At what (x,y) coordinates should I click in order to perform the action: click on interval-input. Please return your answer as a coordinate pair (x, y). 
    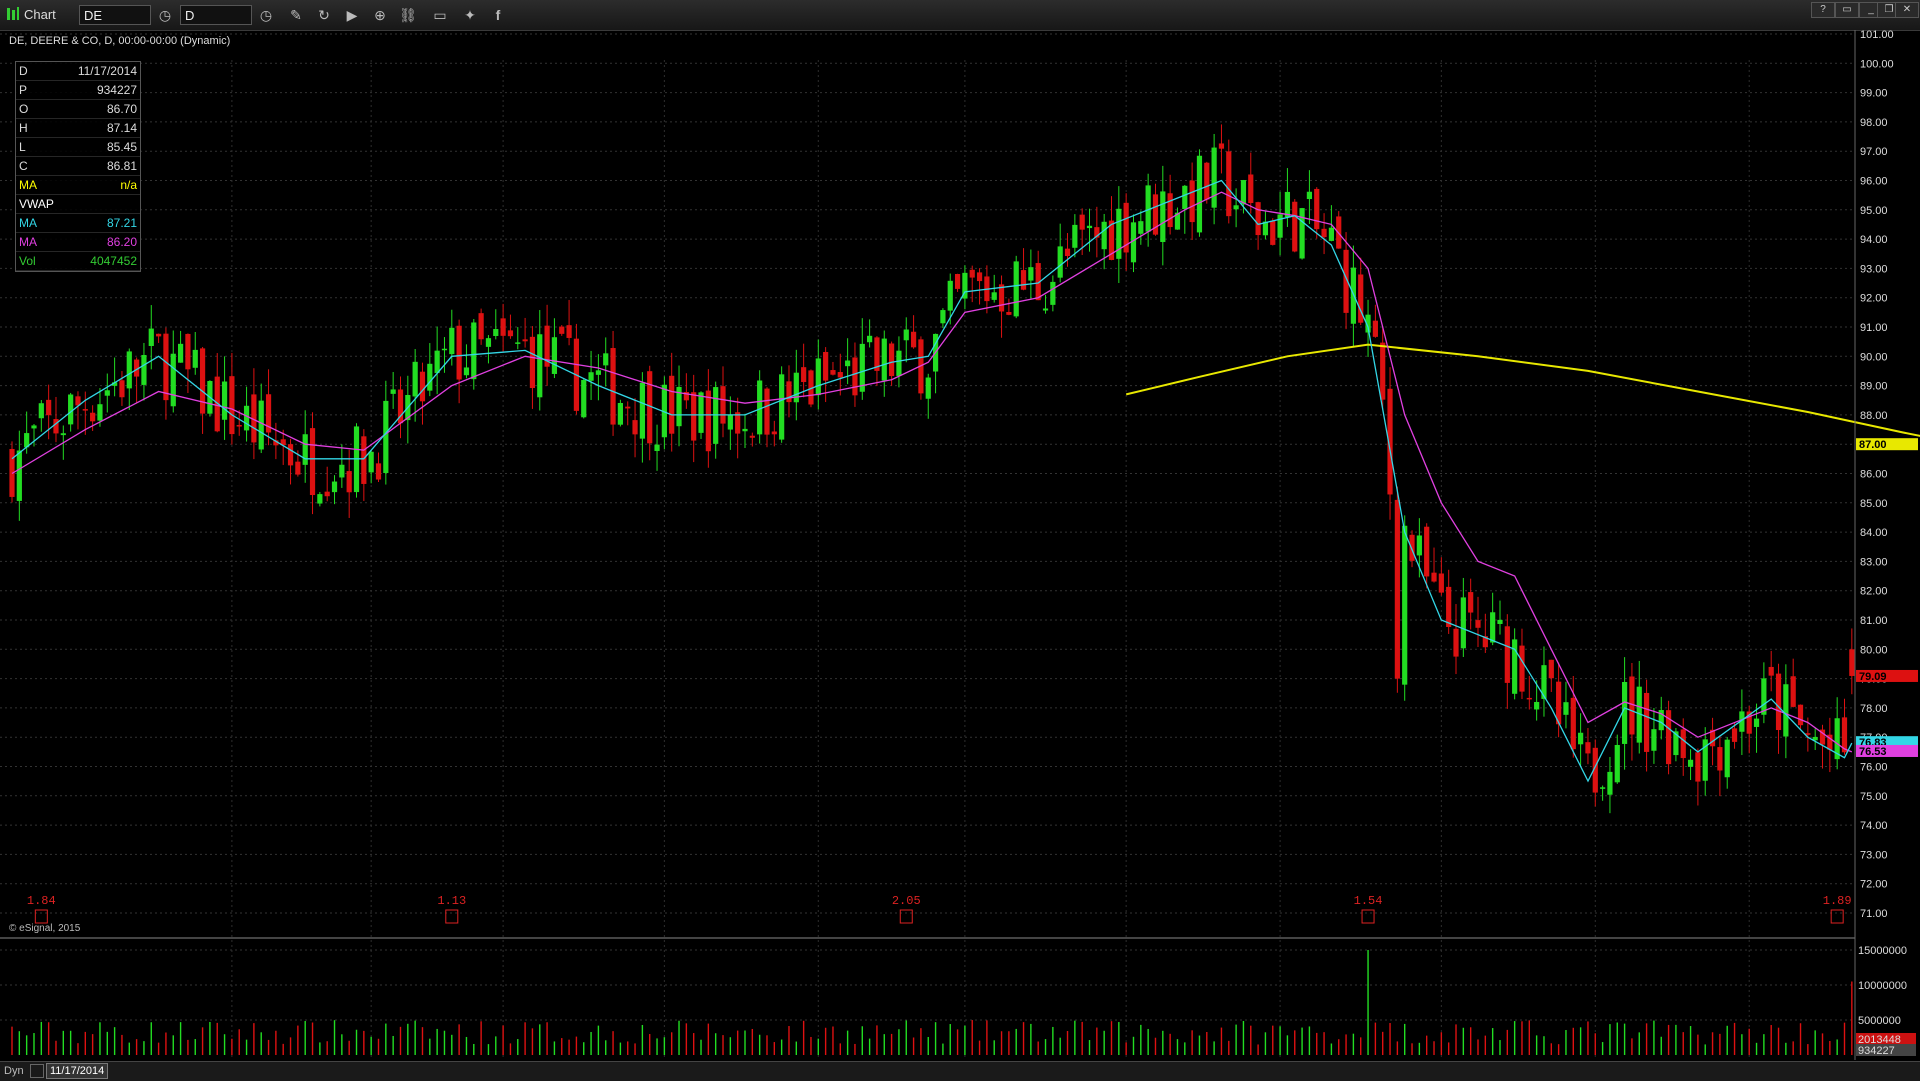
    Looking at the image, I should click on (216, 15).